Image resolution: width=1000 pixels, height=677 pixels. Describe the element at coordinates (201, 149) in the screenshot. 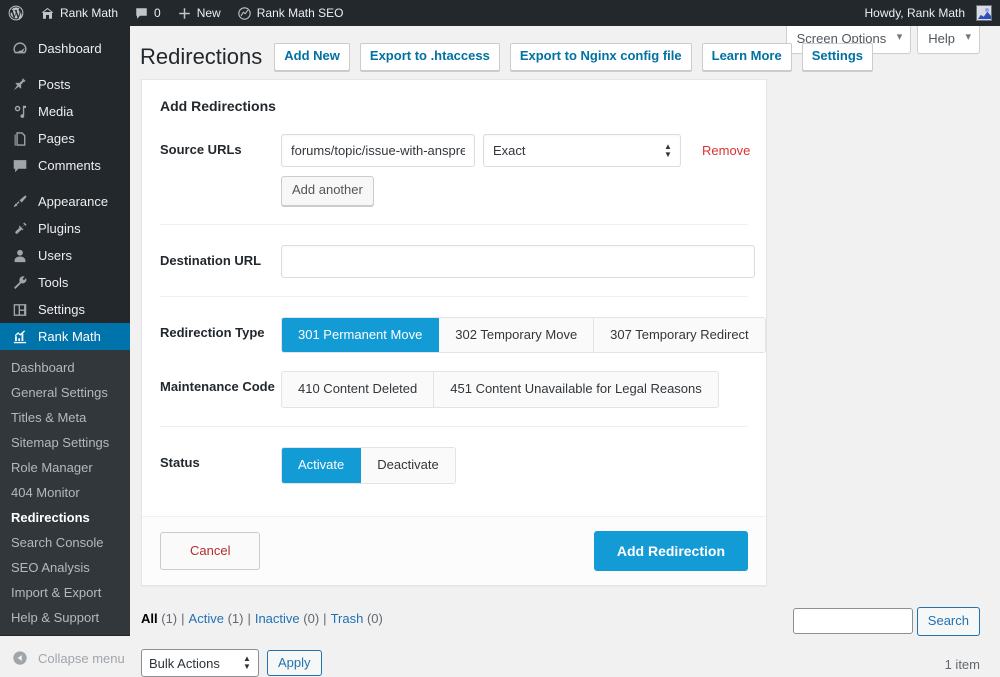

I see `source-urls-label: Source URLs` at that location.